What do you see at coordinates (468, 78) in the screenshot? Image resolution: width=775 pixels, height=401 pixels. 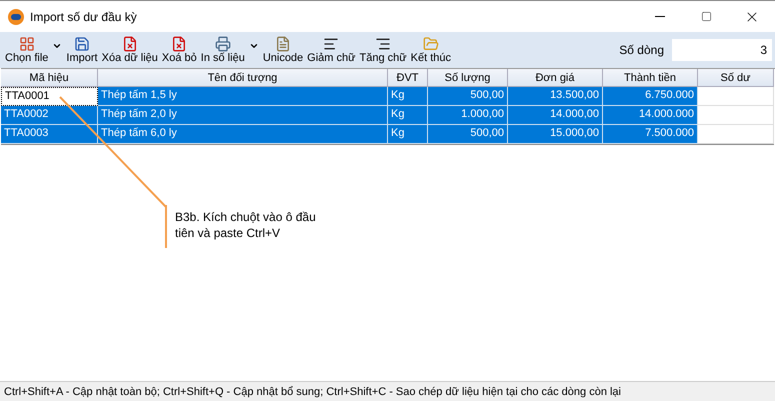 I see `column-header: Số lượng` at bounding box center [468, 78].